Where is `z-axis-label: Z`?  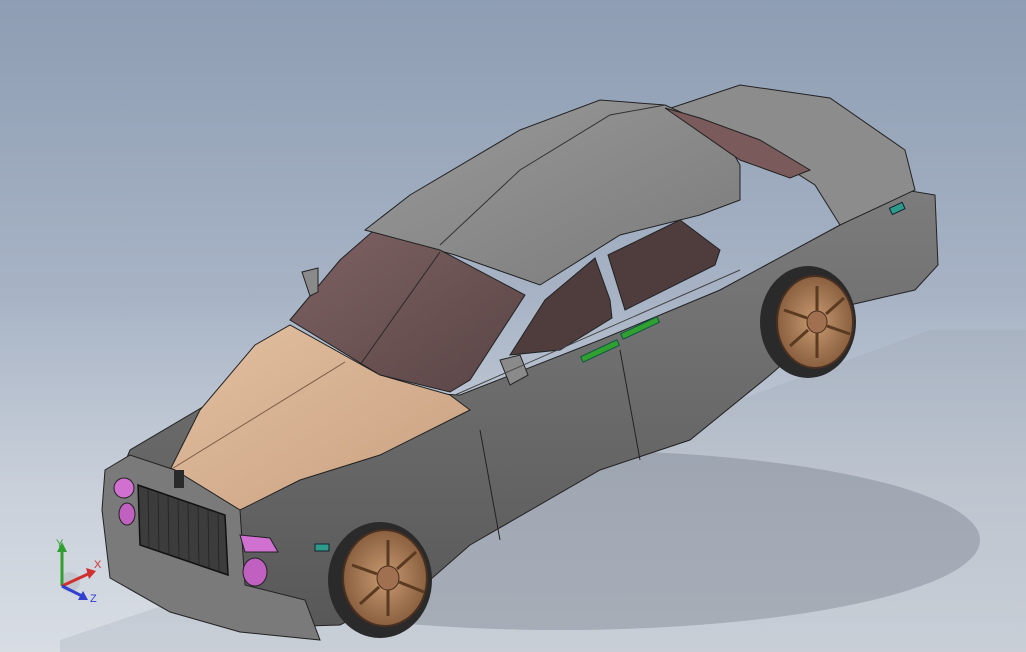 z-axis-label: Z is located at coordinates (93, 599).